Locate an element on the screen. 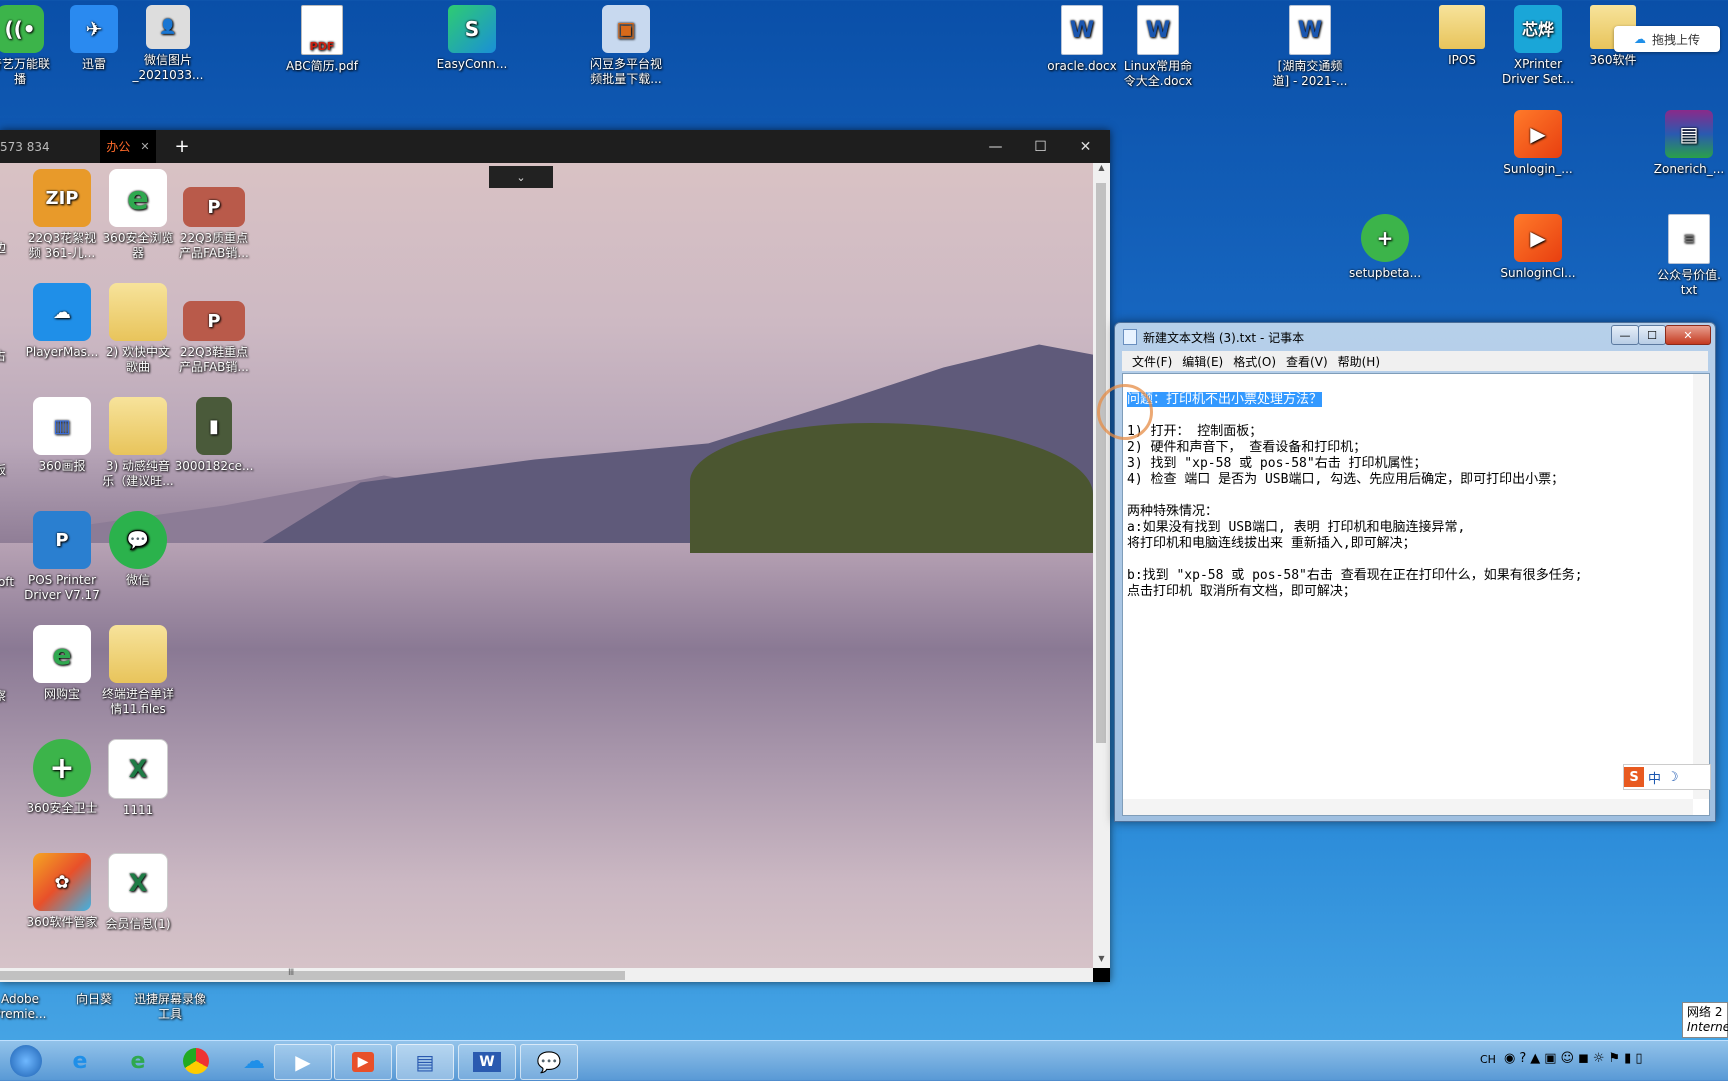 The image size is (1728, 1081). menu-format: 格式(O) is located at coordinates (1254, 361).